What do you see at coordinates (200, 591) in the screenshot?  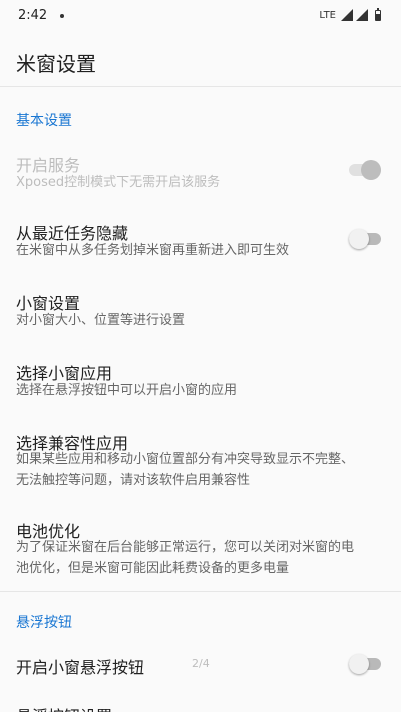 I see `section-divider` at bounding box center [200, 591].